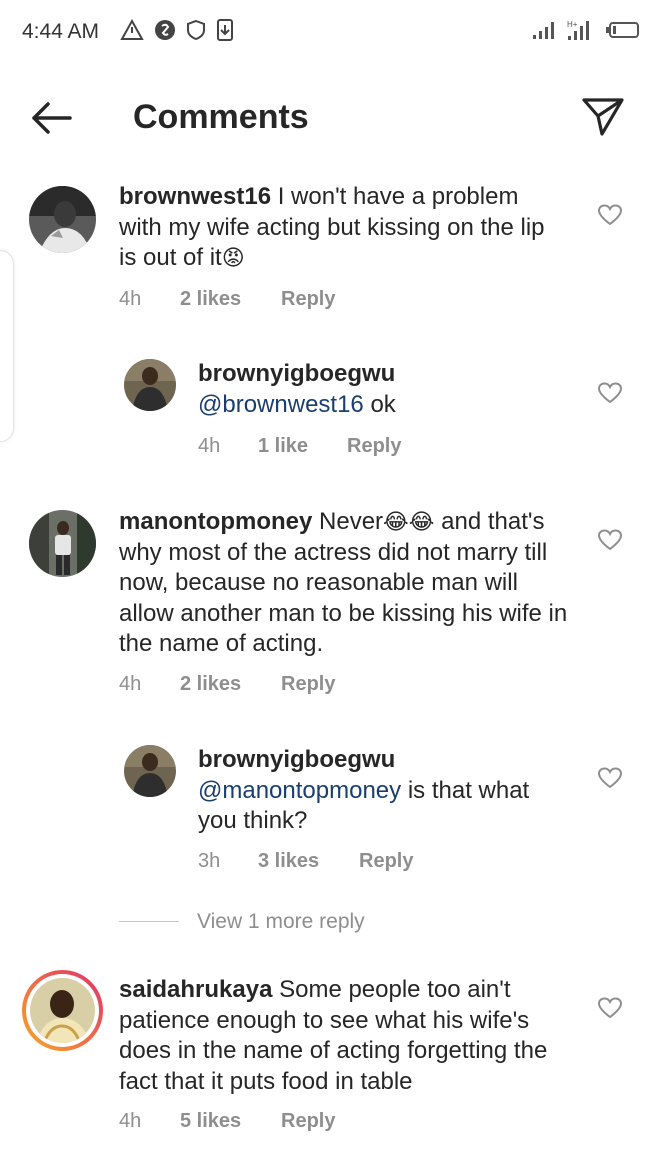 The width and height of the screenshot is (662, 1163). Describe the element at coordinates (331, 32) in the screenshot. I see `status-bar: 4:44 AM H+` at that location.